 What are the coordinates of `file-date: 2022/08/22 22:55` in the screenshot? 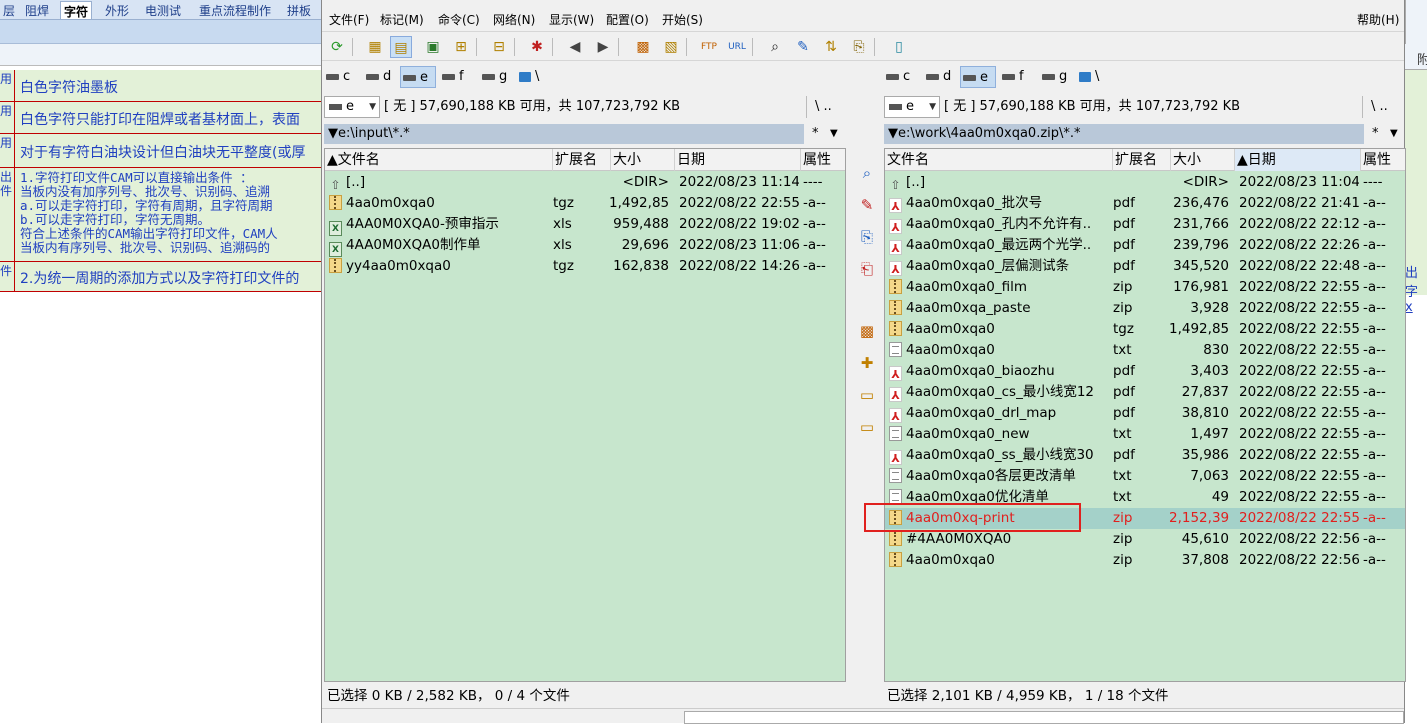 It's located at (1299, 329).